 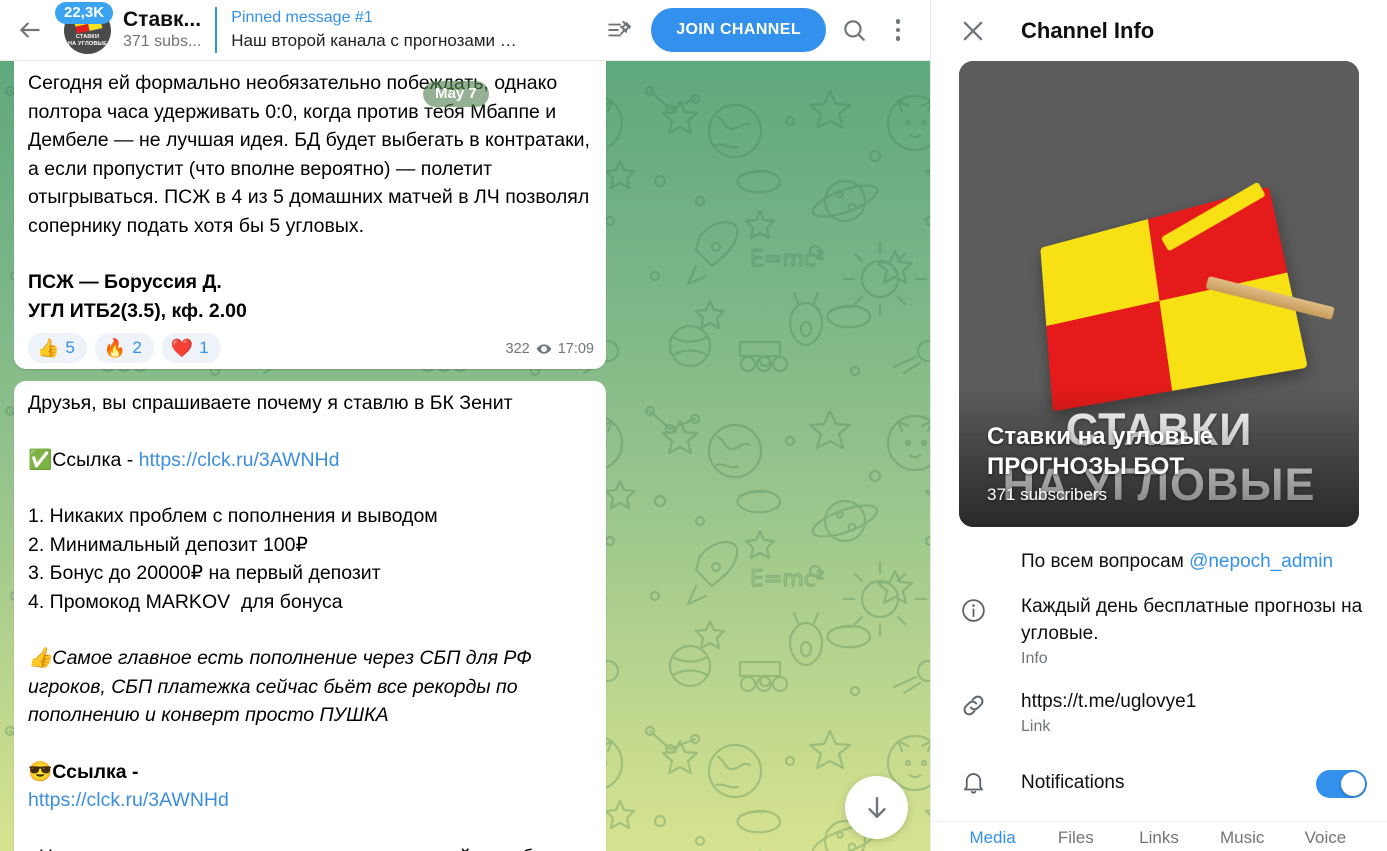 I want to click on tab-voice: Voice, so click(x=1325, y=838).